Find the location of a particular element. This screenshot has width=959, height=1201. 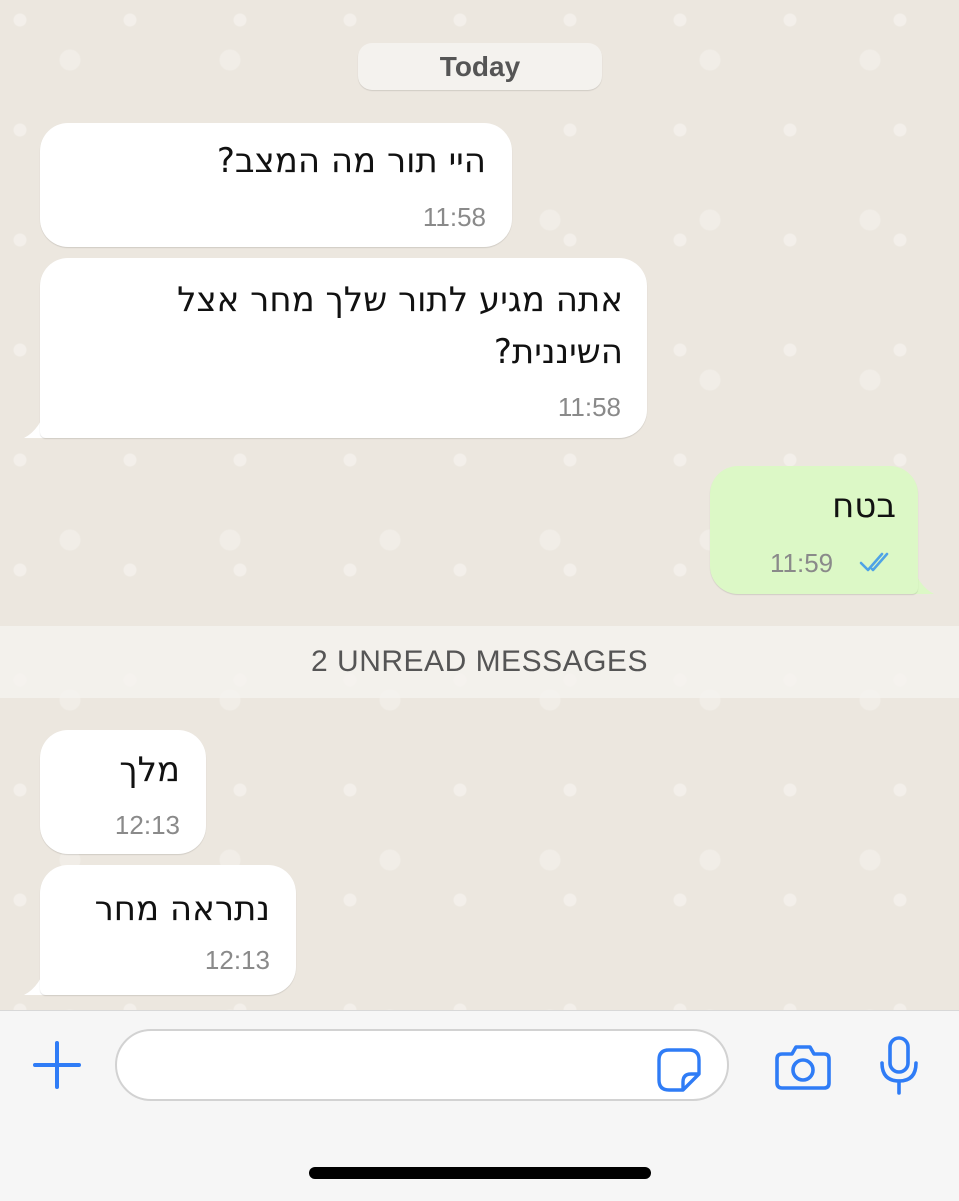

message-text: מלך is located at coordinates (149, 770).